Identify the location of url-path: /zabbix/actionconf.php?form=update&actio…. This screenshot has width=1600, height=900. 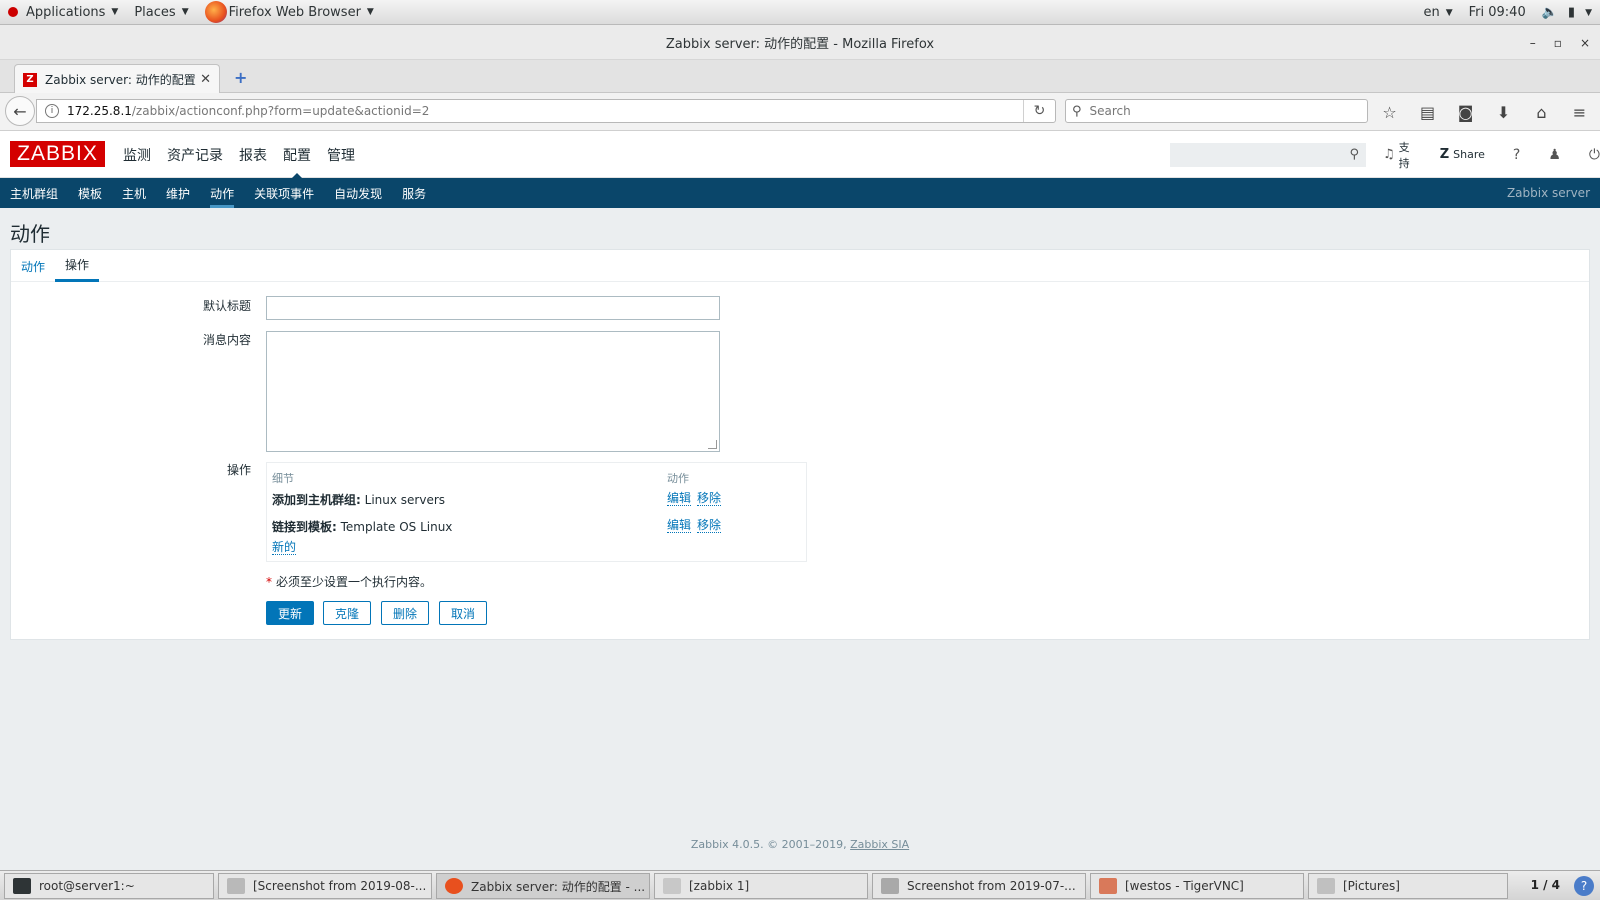
(280, 111).